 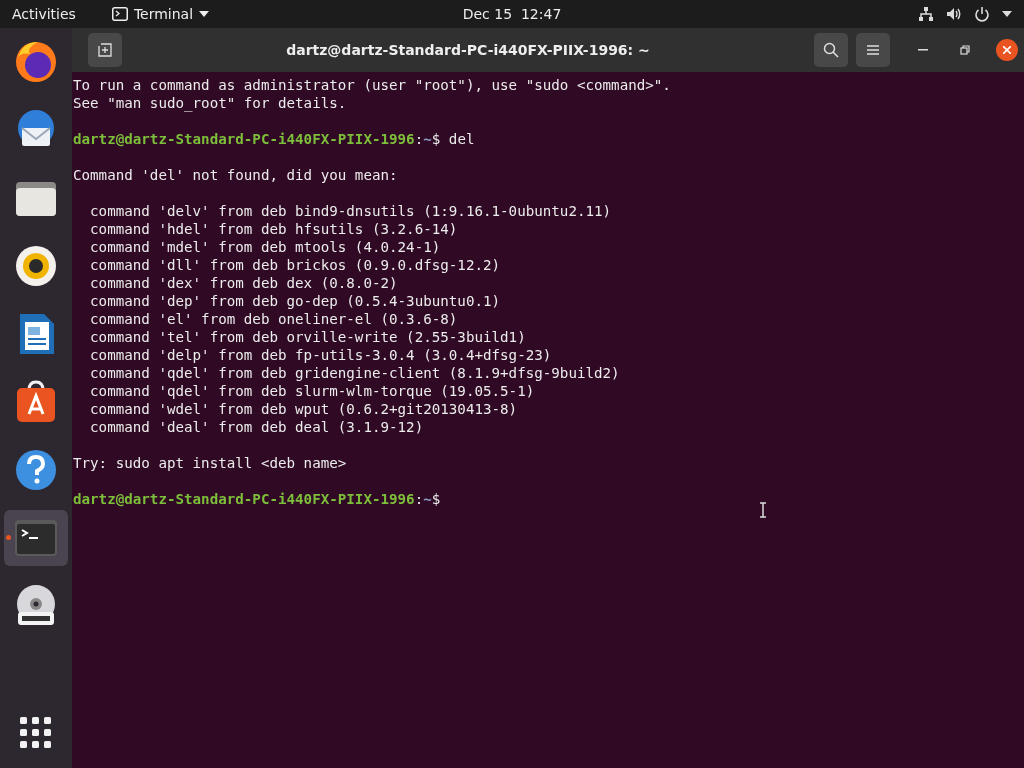 I want to click on clock: Dec 15 12:47, so click(x=512, y=14).